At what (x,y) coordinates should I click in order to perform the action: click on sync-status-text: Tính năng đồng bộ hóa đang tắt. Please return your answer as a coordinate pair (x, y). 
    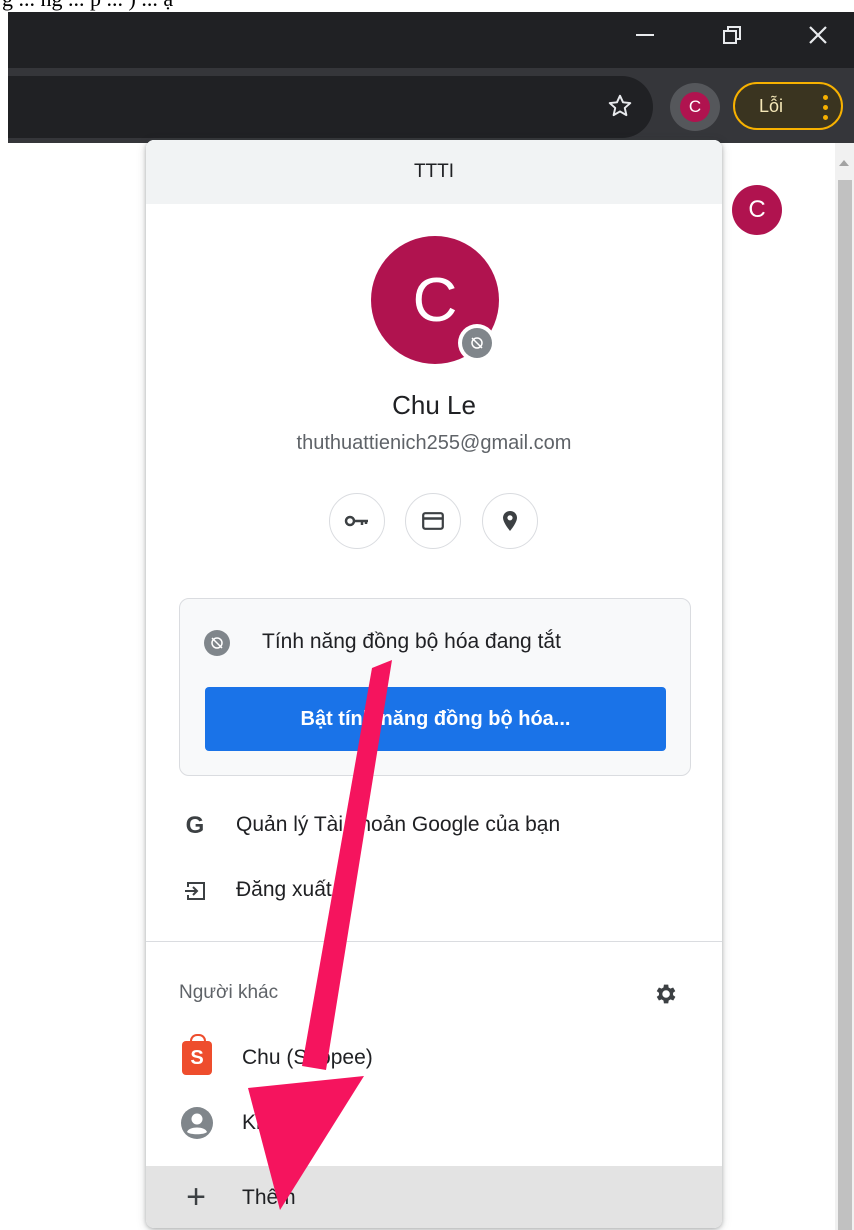
    Looking at the image, I should click on (411, 641).